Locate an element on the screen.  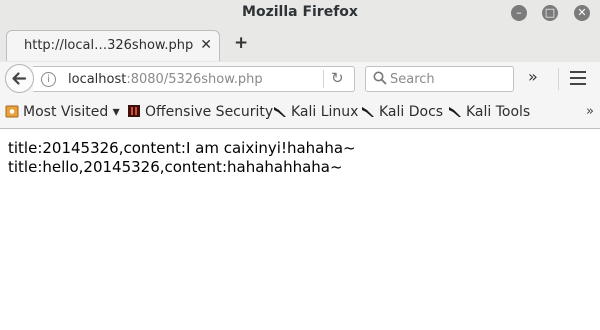
bookmark-kali-tools: Kali Tools is located at coordinates (489, 112).